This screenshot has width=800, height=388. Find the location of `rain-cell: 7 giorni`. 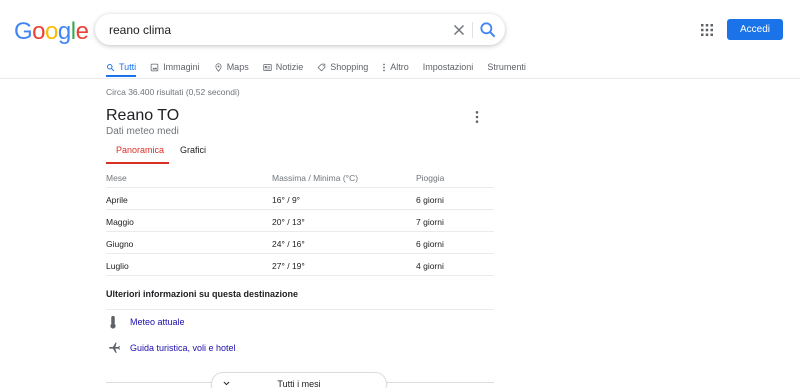

rain-cell: 7 giorni is located at coordinates (430, 222).